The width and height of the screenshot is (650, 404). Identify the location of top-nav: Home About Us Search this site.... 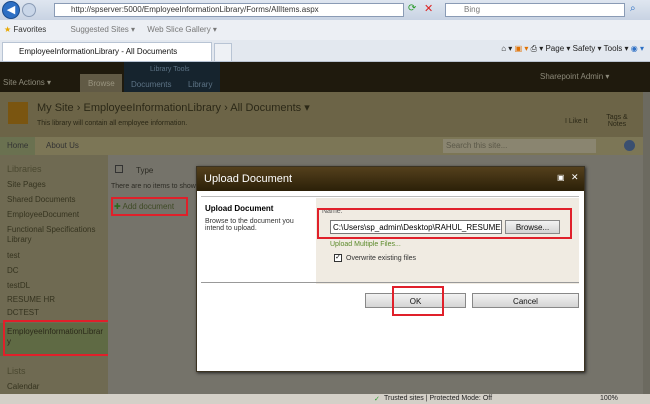
(321, 146).